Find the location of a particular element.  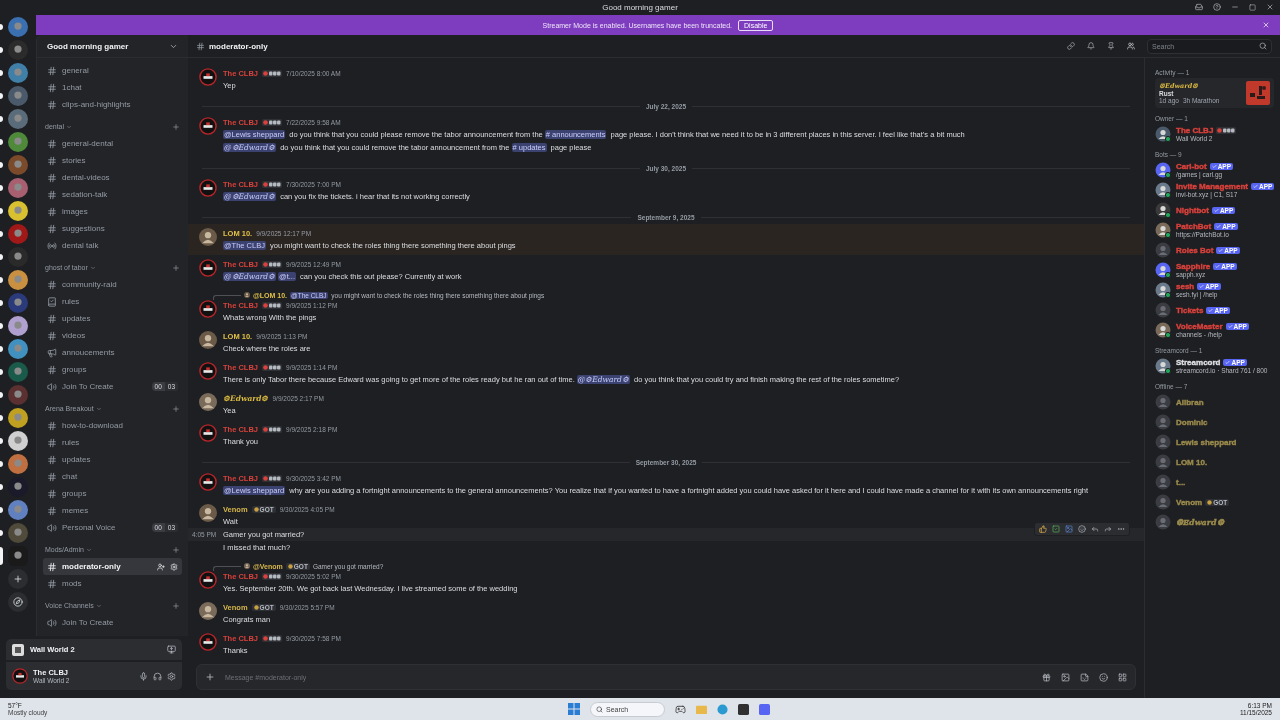

channel-title: moderator-only is located at coordinates (238, 46).